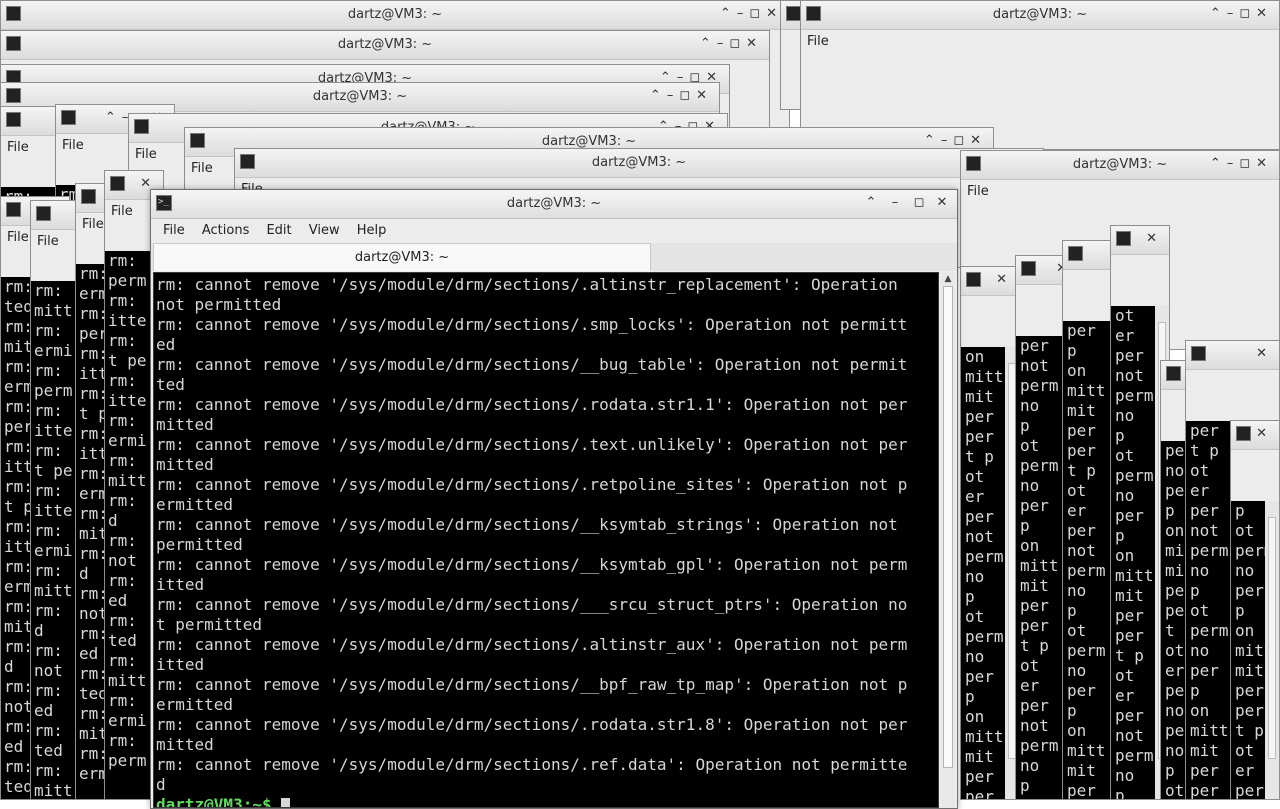  I want to click on shell-prompt: dartz@VM3:~$, so click(214, 801).